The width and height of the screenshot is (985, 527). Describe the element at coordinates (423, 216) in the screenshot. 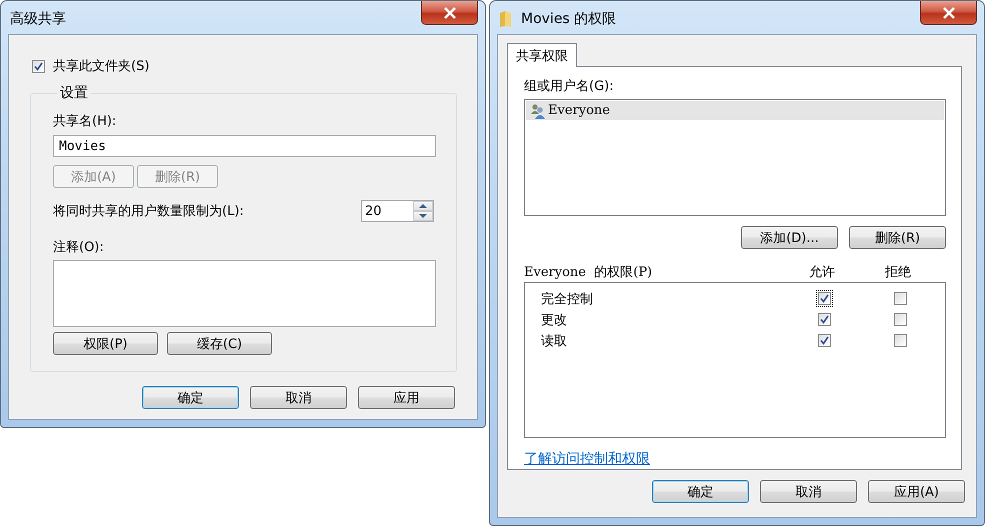

I see `spin-down-icon` at that location.